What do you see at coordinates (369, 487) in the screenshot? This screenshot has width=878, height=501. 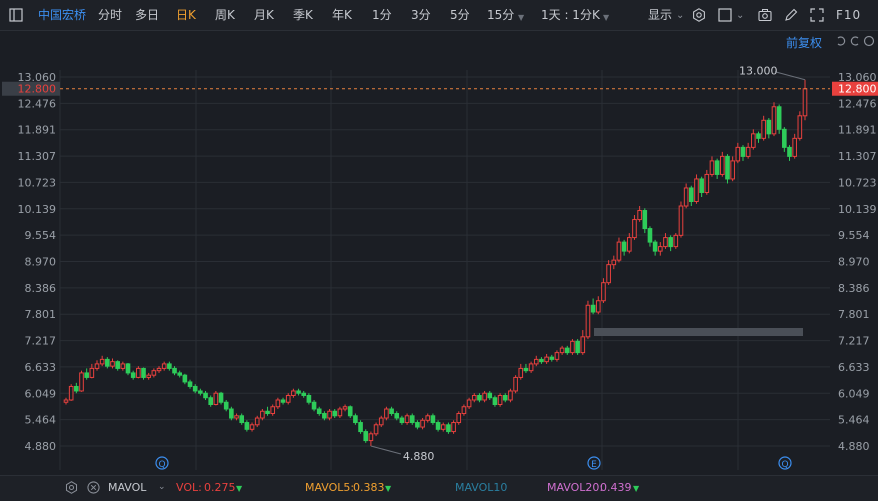 I see `mavol5-value: 0.383` at bounding box center [369, 487].